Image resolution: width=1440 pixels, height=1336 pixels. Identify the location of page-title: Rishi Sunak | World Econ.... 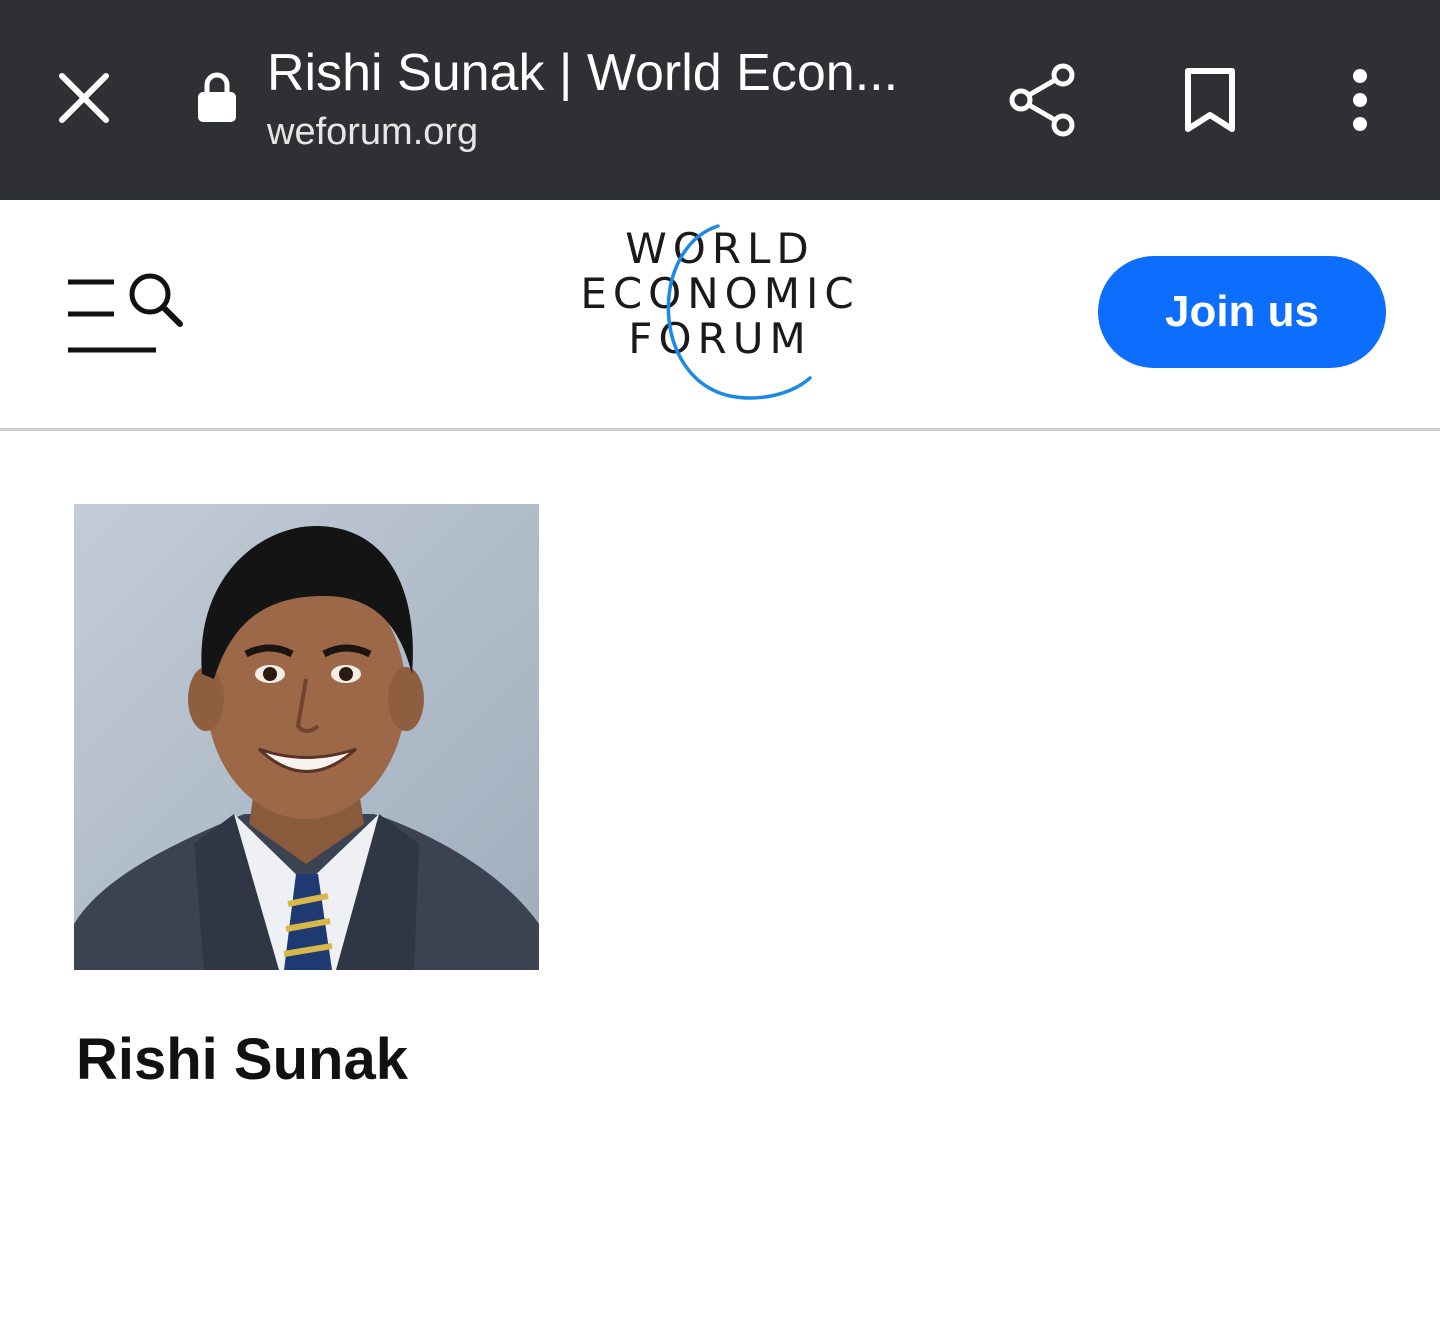
(583, 73).